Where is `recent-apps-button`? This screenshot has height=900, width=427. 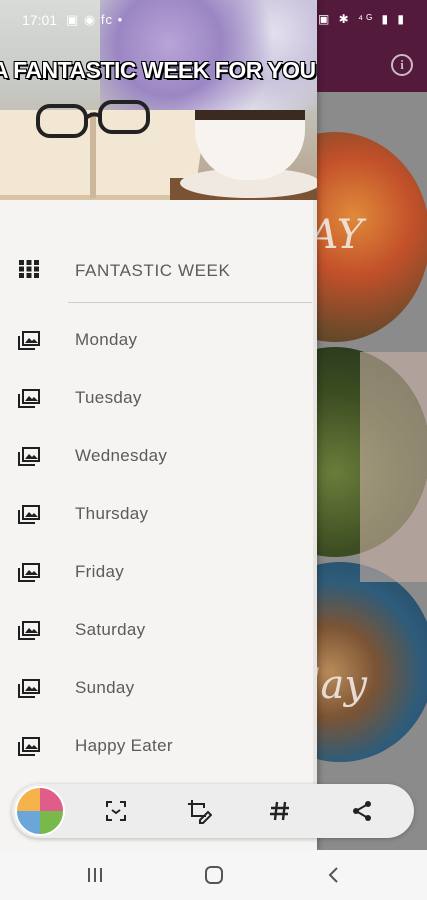
recent-apps-button is located at coordinates (95, 875).